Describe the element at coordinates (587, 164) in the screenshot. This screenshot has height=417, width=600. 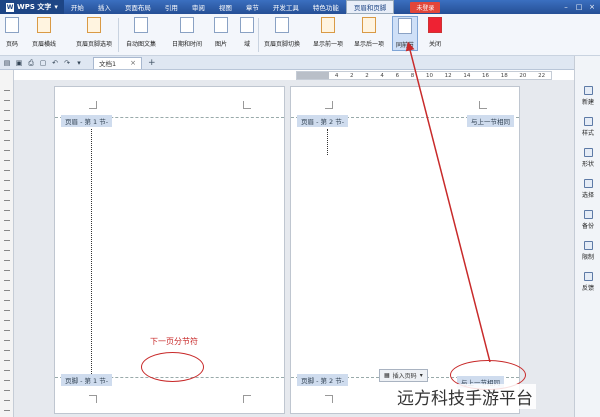
I see `sidebar-item-label: 形状` at that location.